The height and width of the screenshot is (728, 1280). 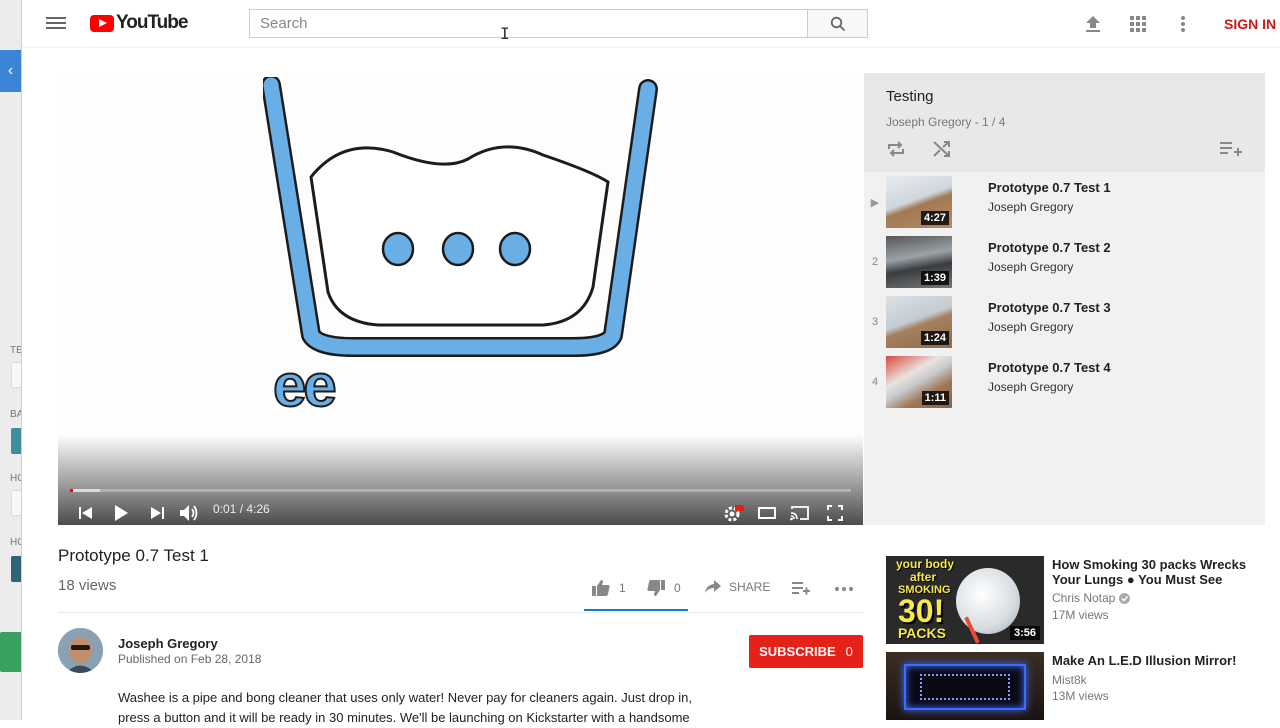 I want to click on shuffle-button, so click(x=942, y=151).